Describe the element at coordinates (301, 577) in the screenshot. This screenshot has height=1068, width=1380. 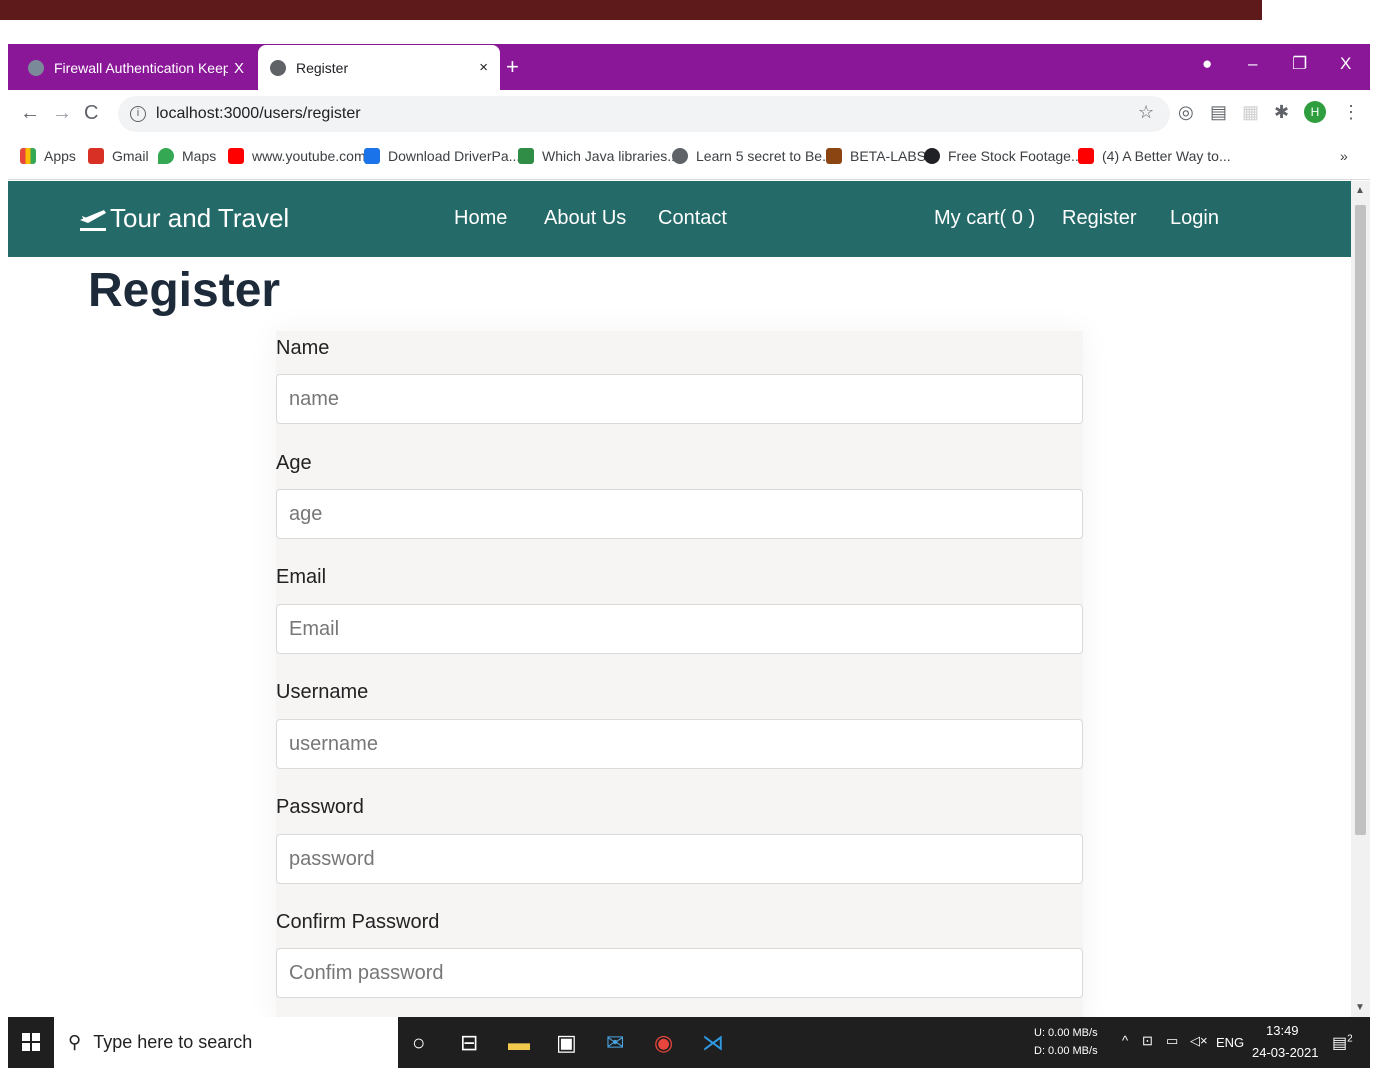
I see `email-label: Email` at that location.